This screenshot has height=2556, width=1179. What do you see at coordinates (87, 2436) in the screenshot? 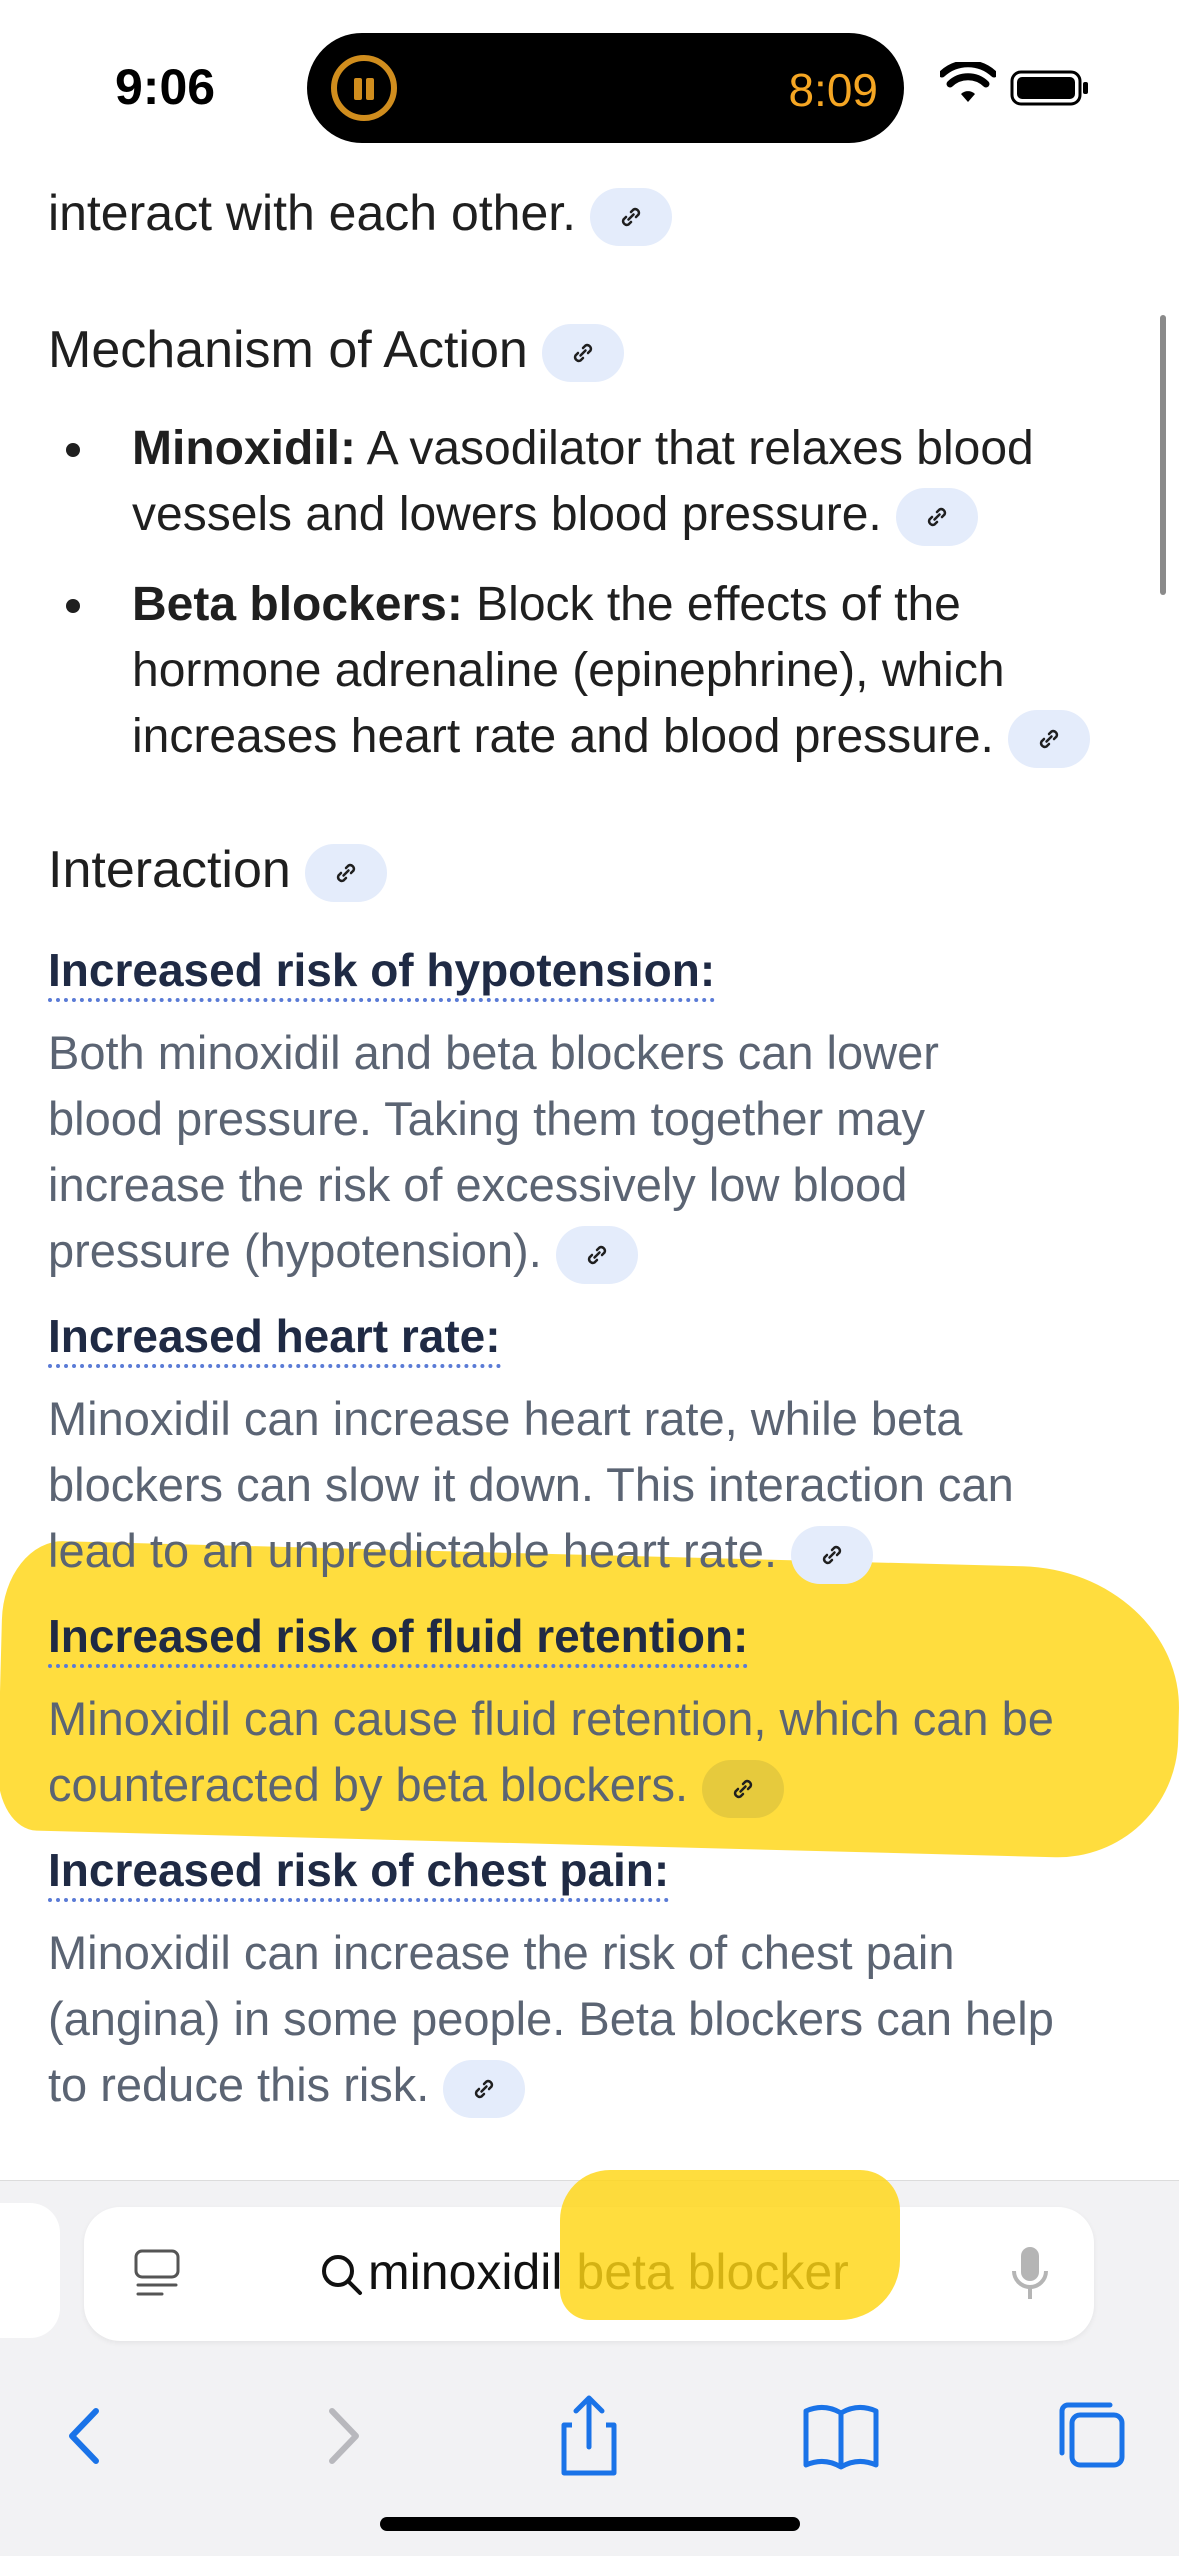
I see `back-icon` at bounding box center [87, 2436].